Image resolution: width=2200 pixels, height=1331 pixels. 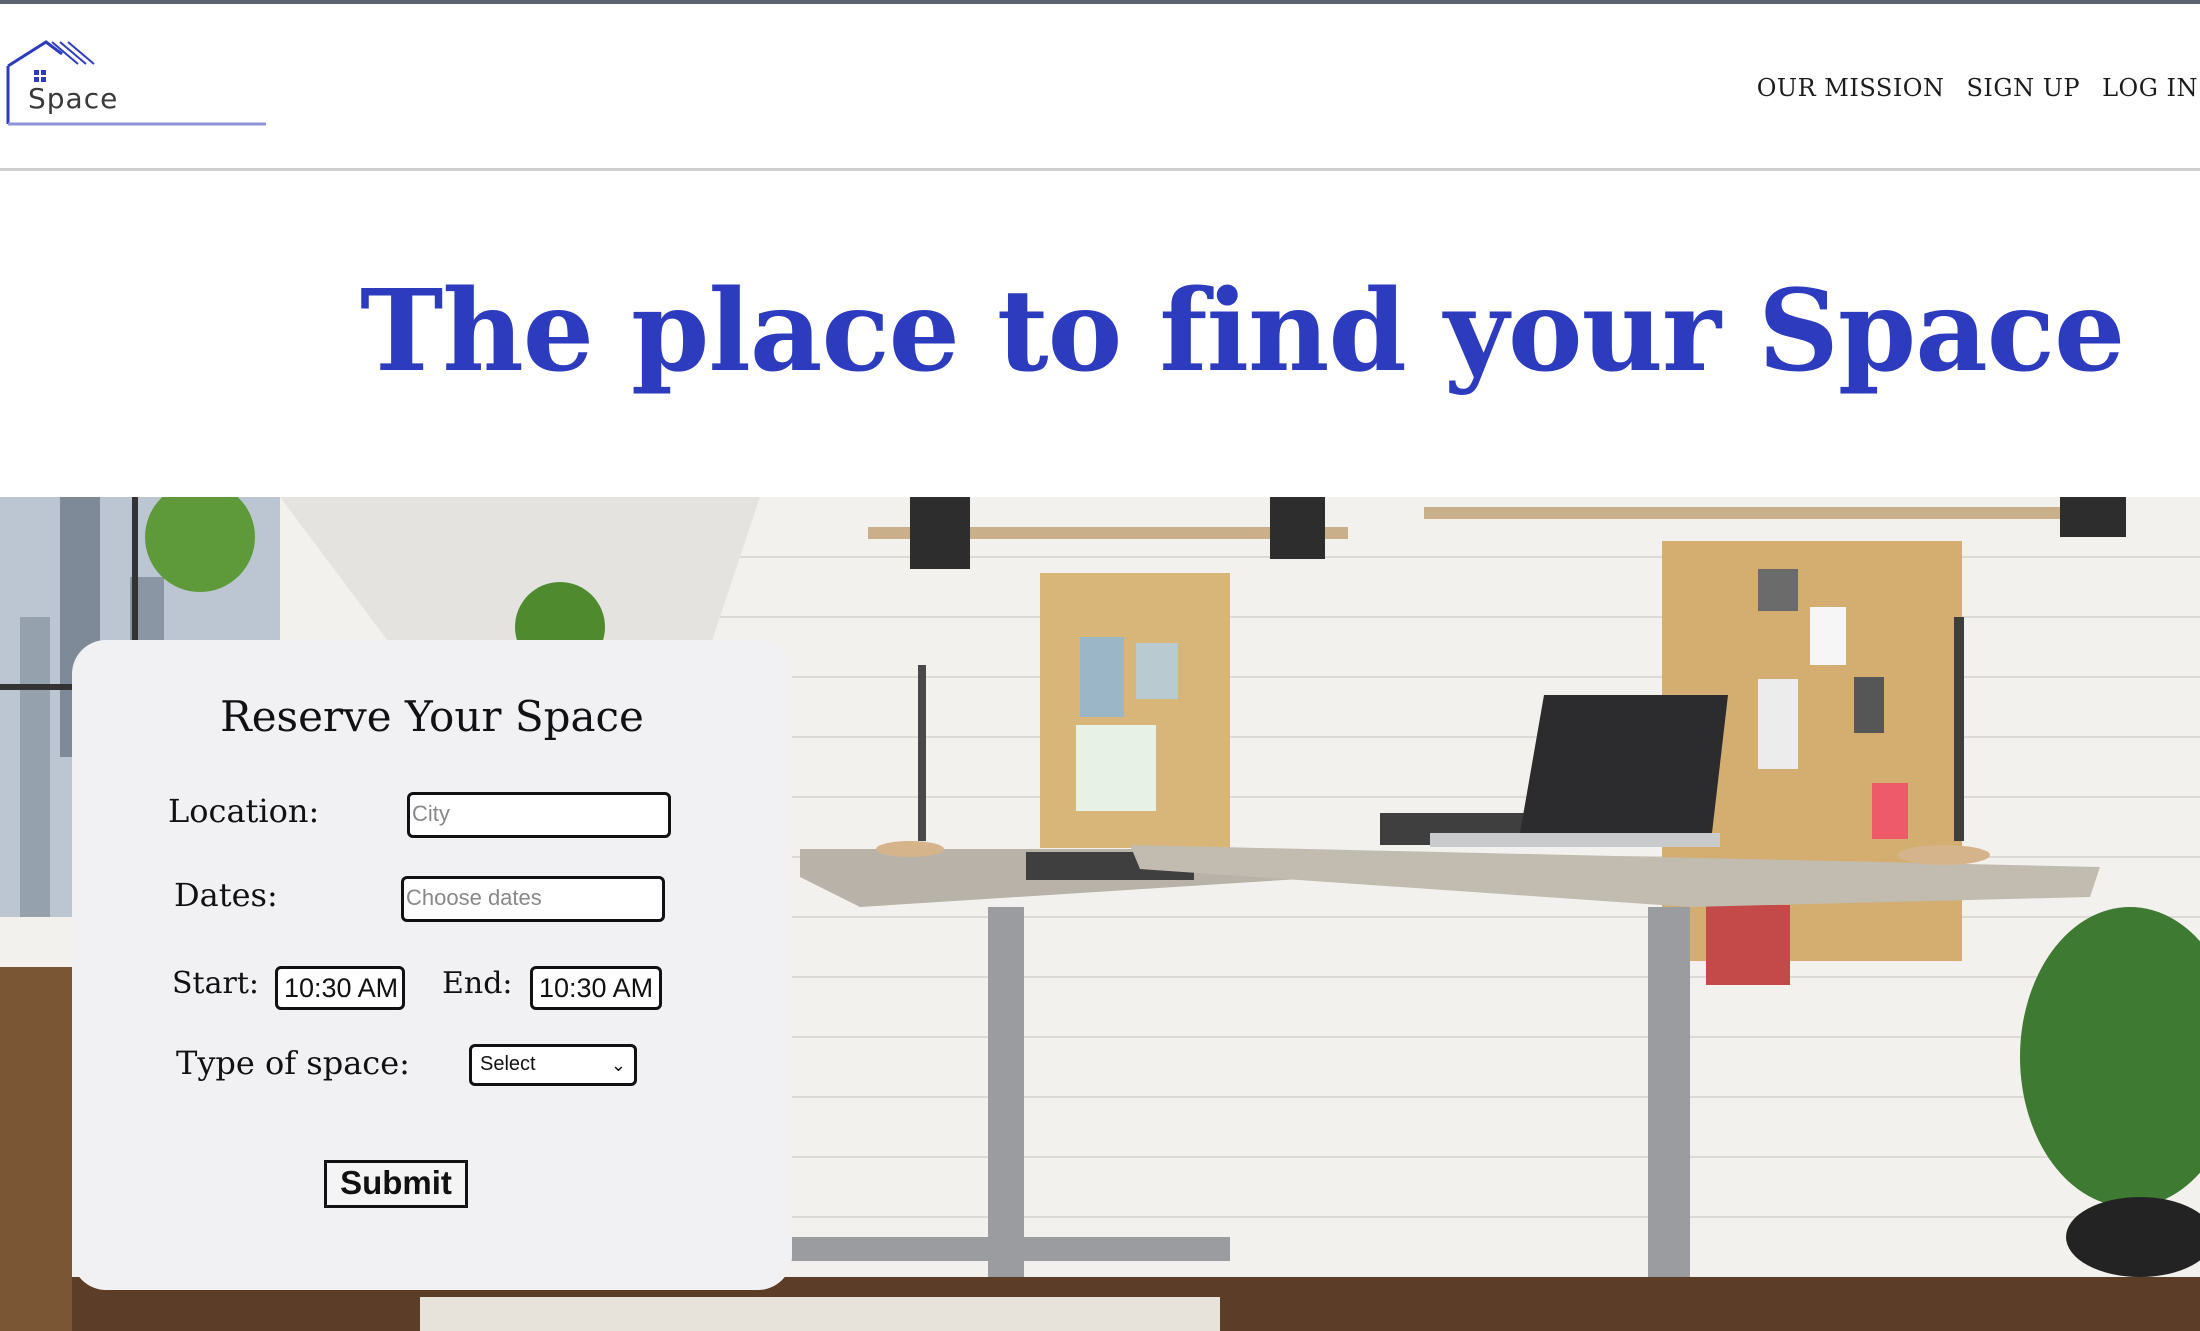 I want to click on nav-log-in: LOG IN, so click(x=2150, y=88).